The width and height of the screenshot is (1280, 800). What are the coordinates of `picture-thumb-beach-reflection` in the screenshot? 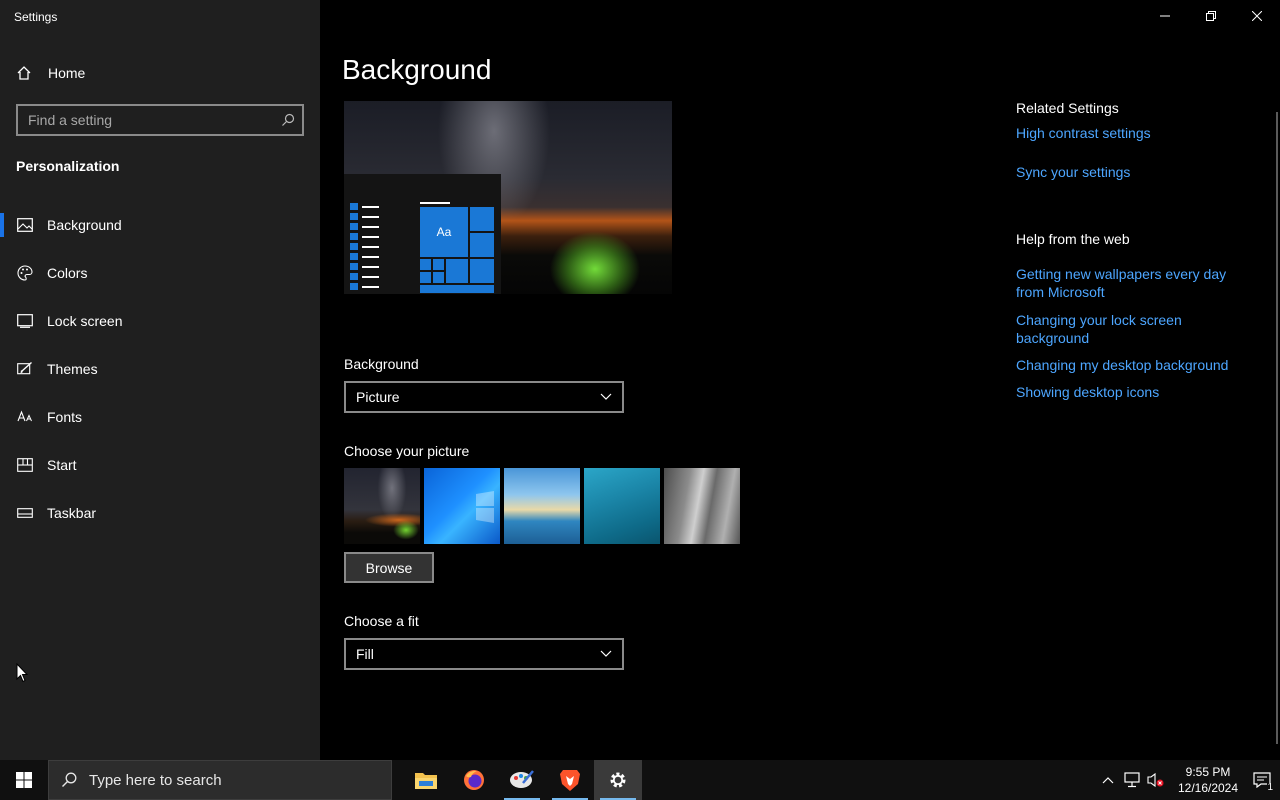 It's located at (542, 506).